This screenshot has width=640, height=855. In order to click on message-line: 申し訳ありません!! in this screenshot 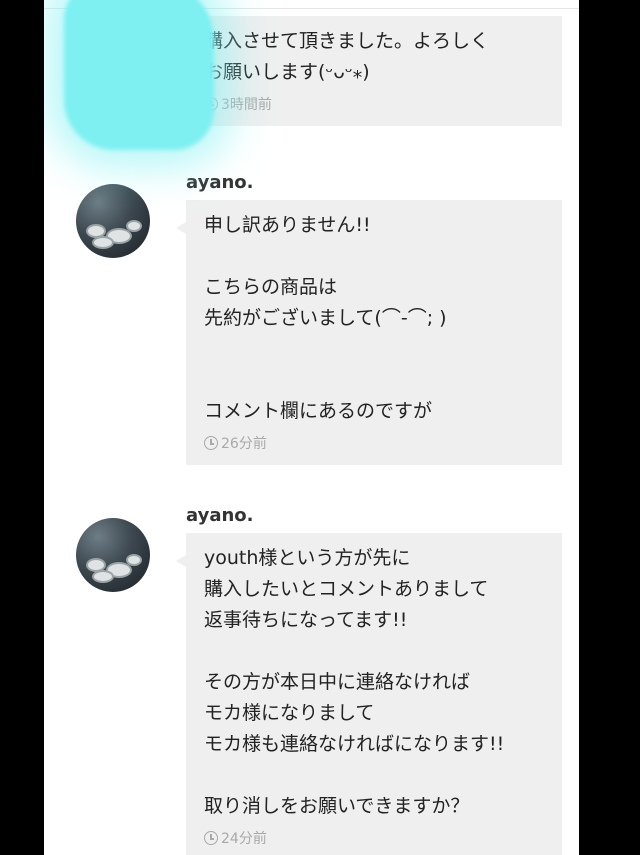, I will do `click(287, 225)`.